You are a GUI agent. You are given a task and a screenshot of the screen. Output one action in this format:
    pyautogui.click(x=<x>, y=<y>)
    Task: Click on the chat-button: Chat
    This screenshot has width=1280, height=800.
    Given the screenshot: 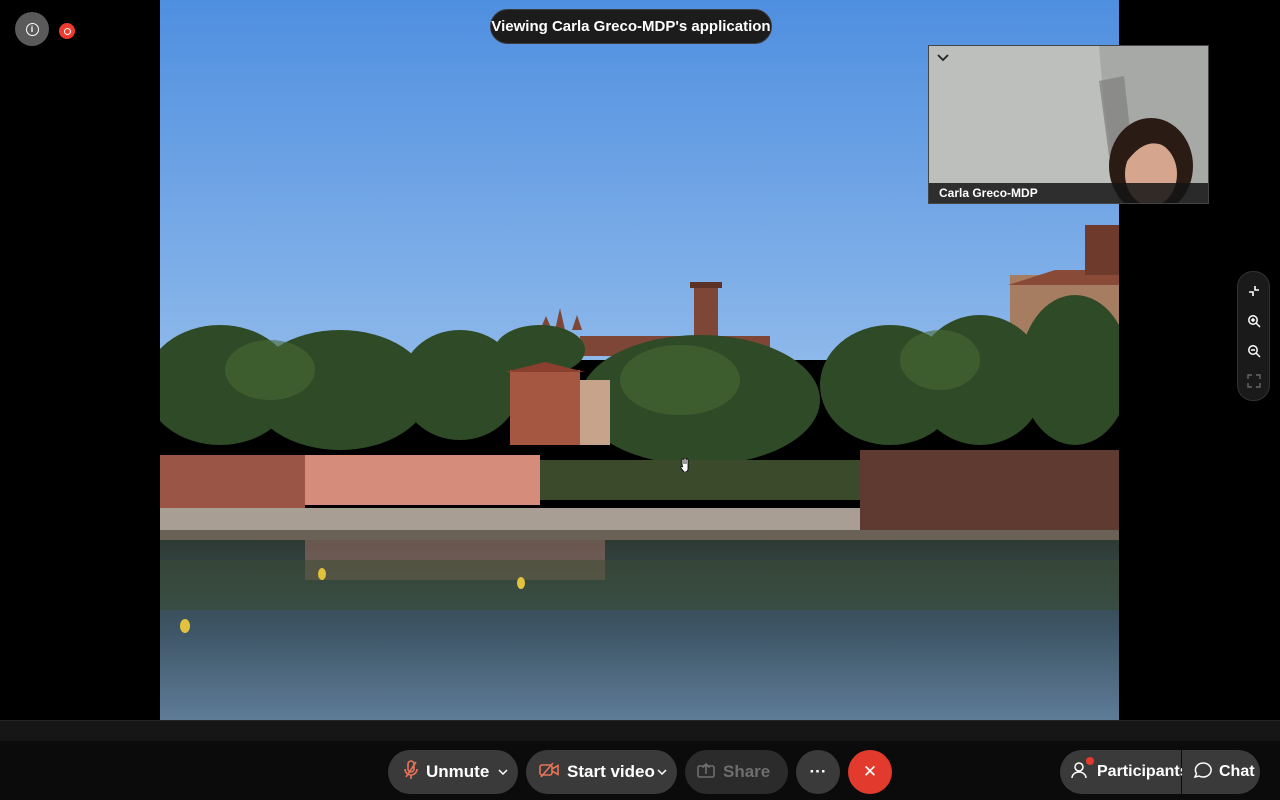 What is the action you would take?
    pyautogui.click(x=1221, y=772)
    